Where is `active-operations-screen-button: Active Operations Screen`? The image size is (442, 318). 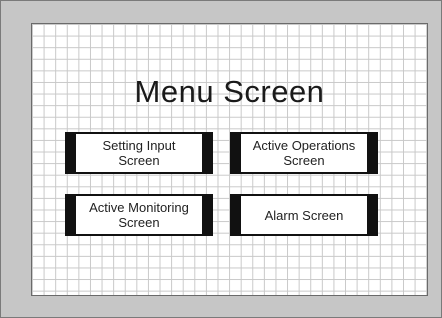
active-operations-screen-button: Active Operations Screen is located at coordinates (304, 153).